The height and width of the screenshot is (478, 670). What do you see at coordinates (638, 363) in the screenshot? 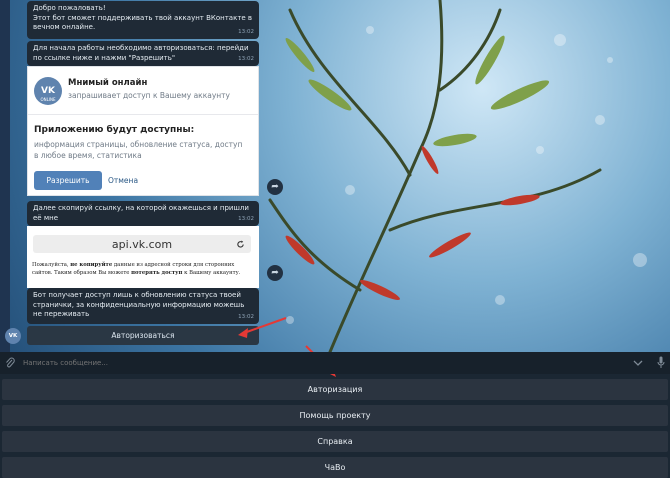
I see `chevron-down-icon` at bounding box center [638, 363].